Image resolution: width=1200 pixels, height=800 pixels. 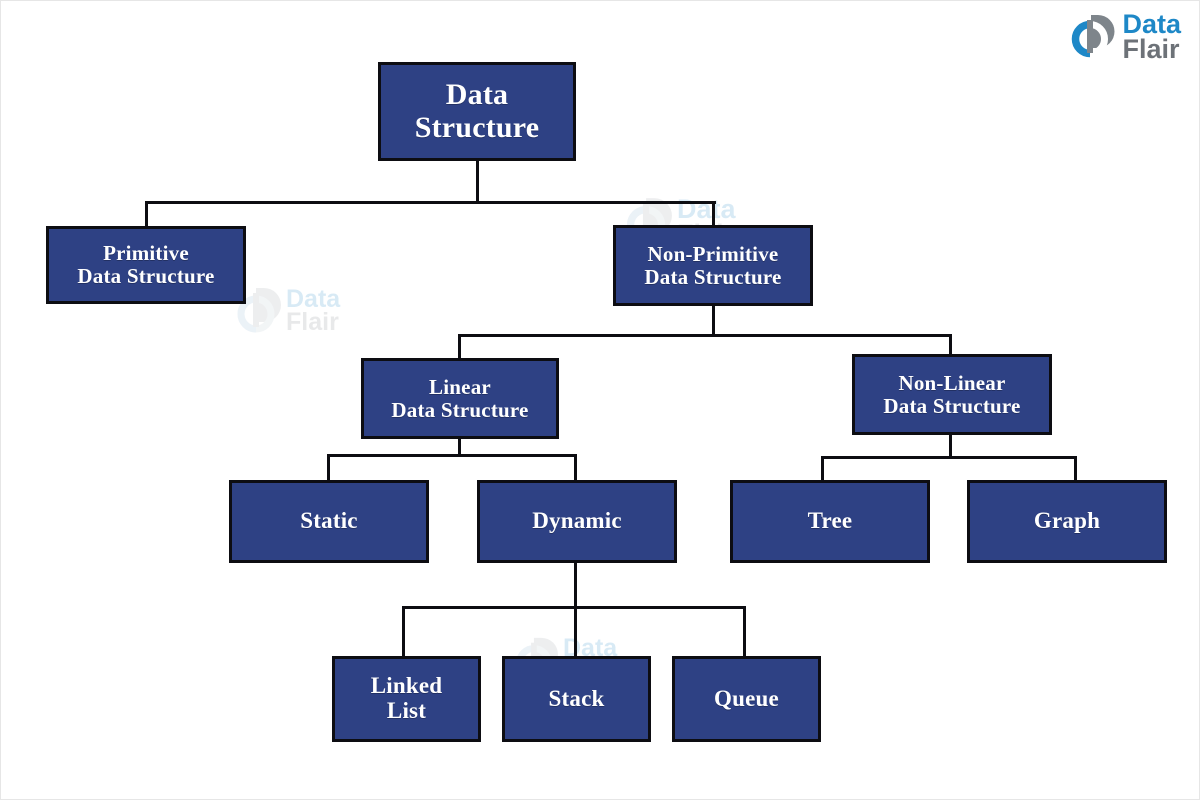 I want to click on connector-to-linked-list, so click(x=403, y=632).